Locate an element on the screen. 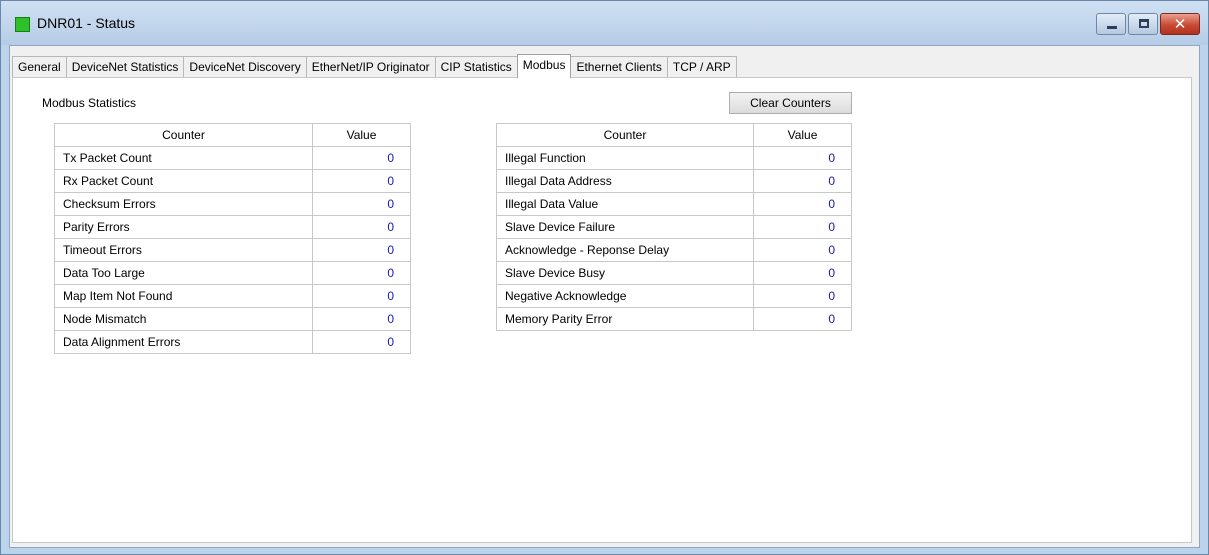 This screenshot has height=555, width=1209. counter-name: Illegal Data Value is located at coordinates (625, 204).